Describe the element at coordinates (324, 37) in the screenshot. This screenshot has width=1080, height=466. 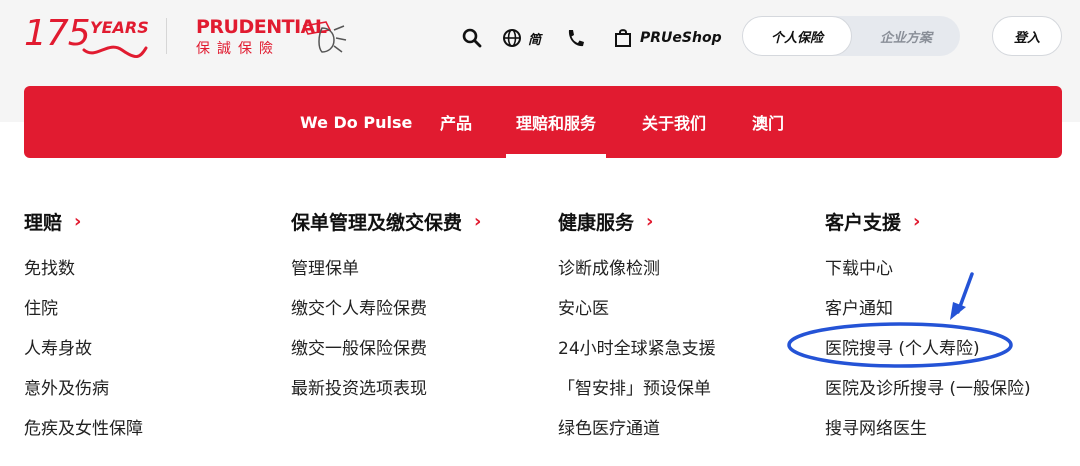
I see `prudence-head-icon` at that location.